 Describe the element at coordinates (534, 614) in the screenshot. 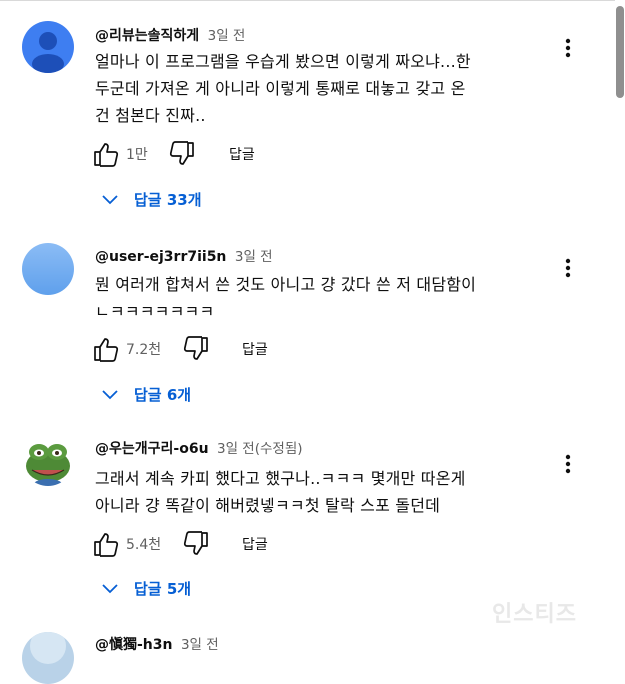

I see `watermark: 인스티즈` at that location.